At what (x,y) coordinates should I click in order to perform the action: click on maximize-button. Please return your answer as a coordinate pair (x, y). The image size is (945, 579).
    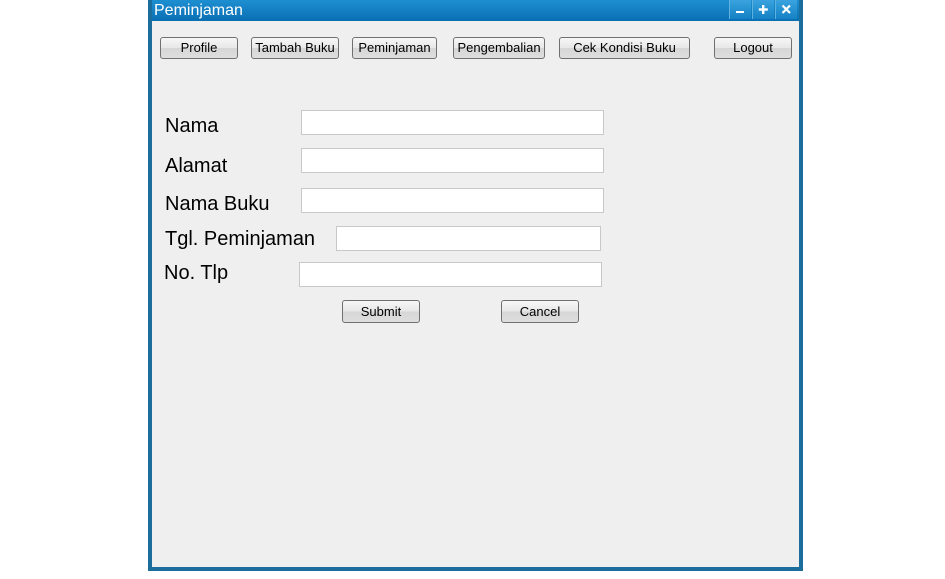
    Looking at the image, I should click on (763, 9).